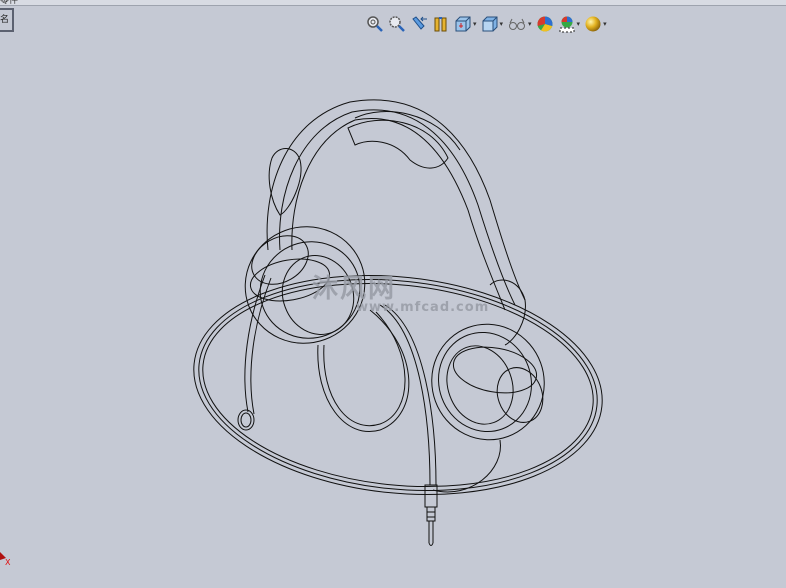 Image resolution: width=786 pixels, height=588 pixels. I want to click on view-orientation-button: ▾, so click(465, 24).